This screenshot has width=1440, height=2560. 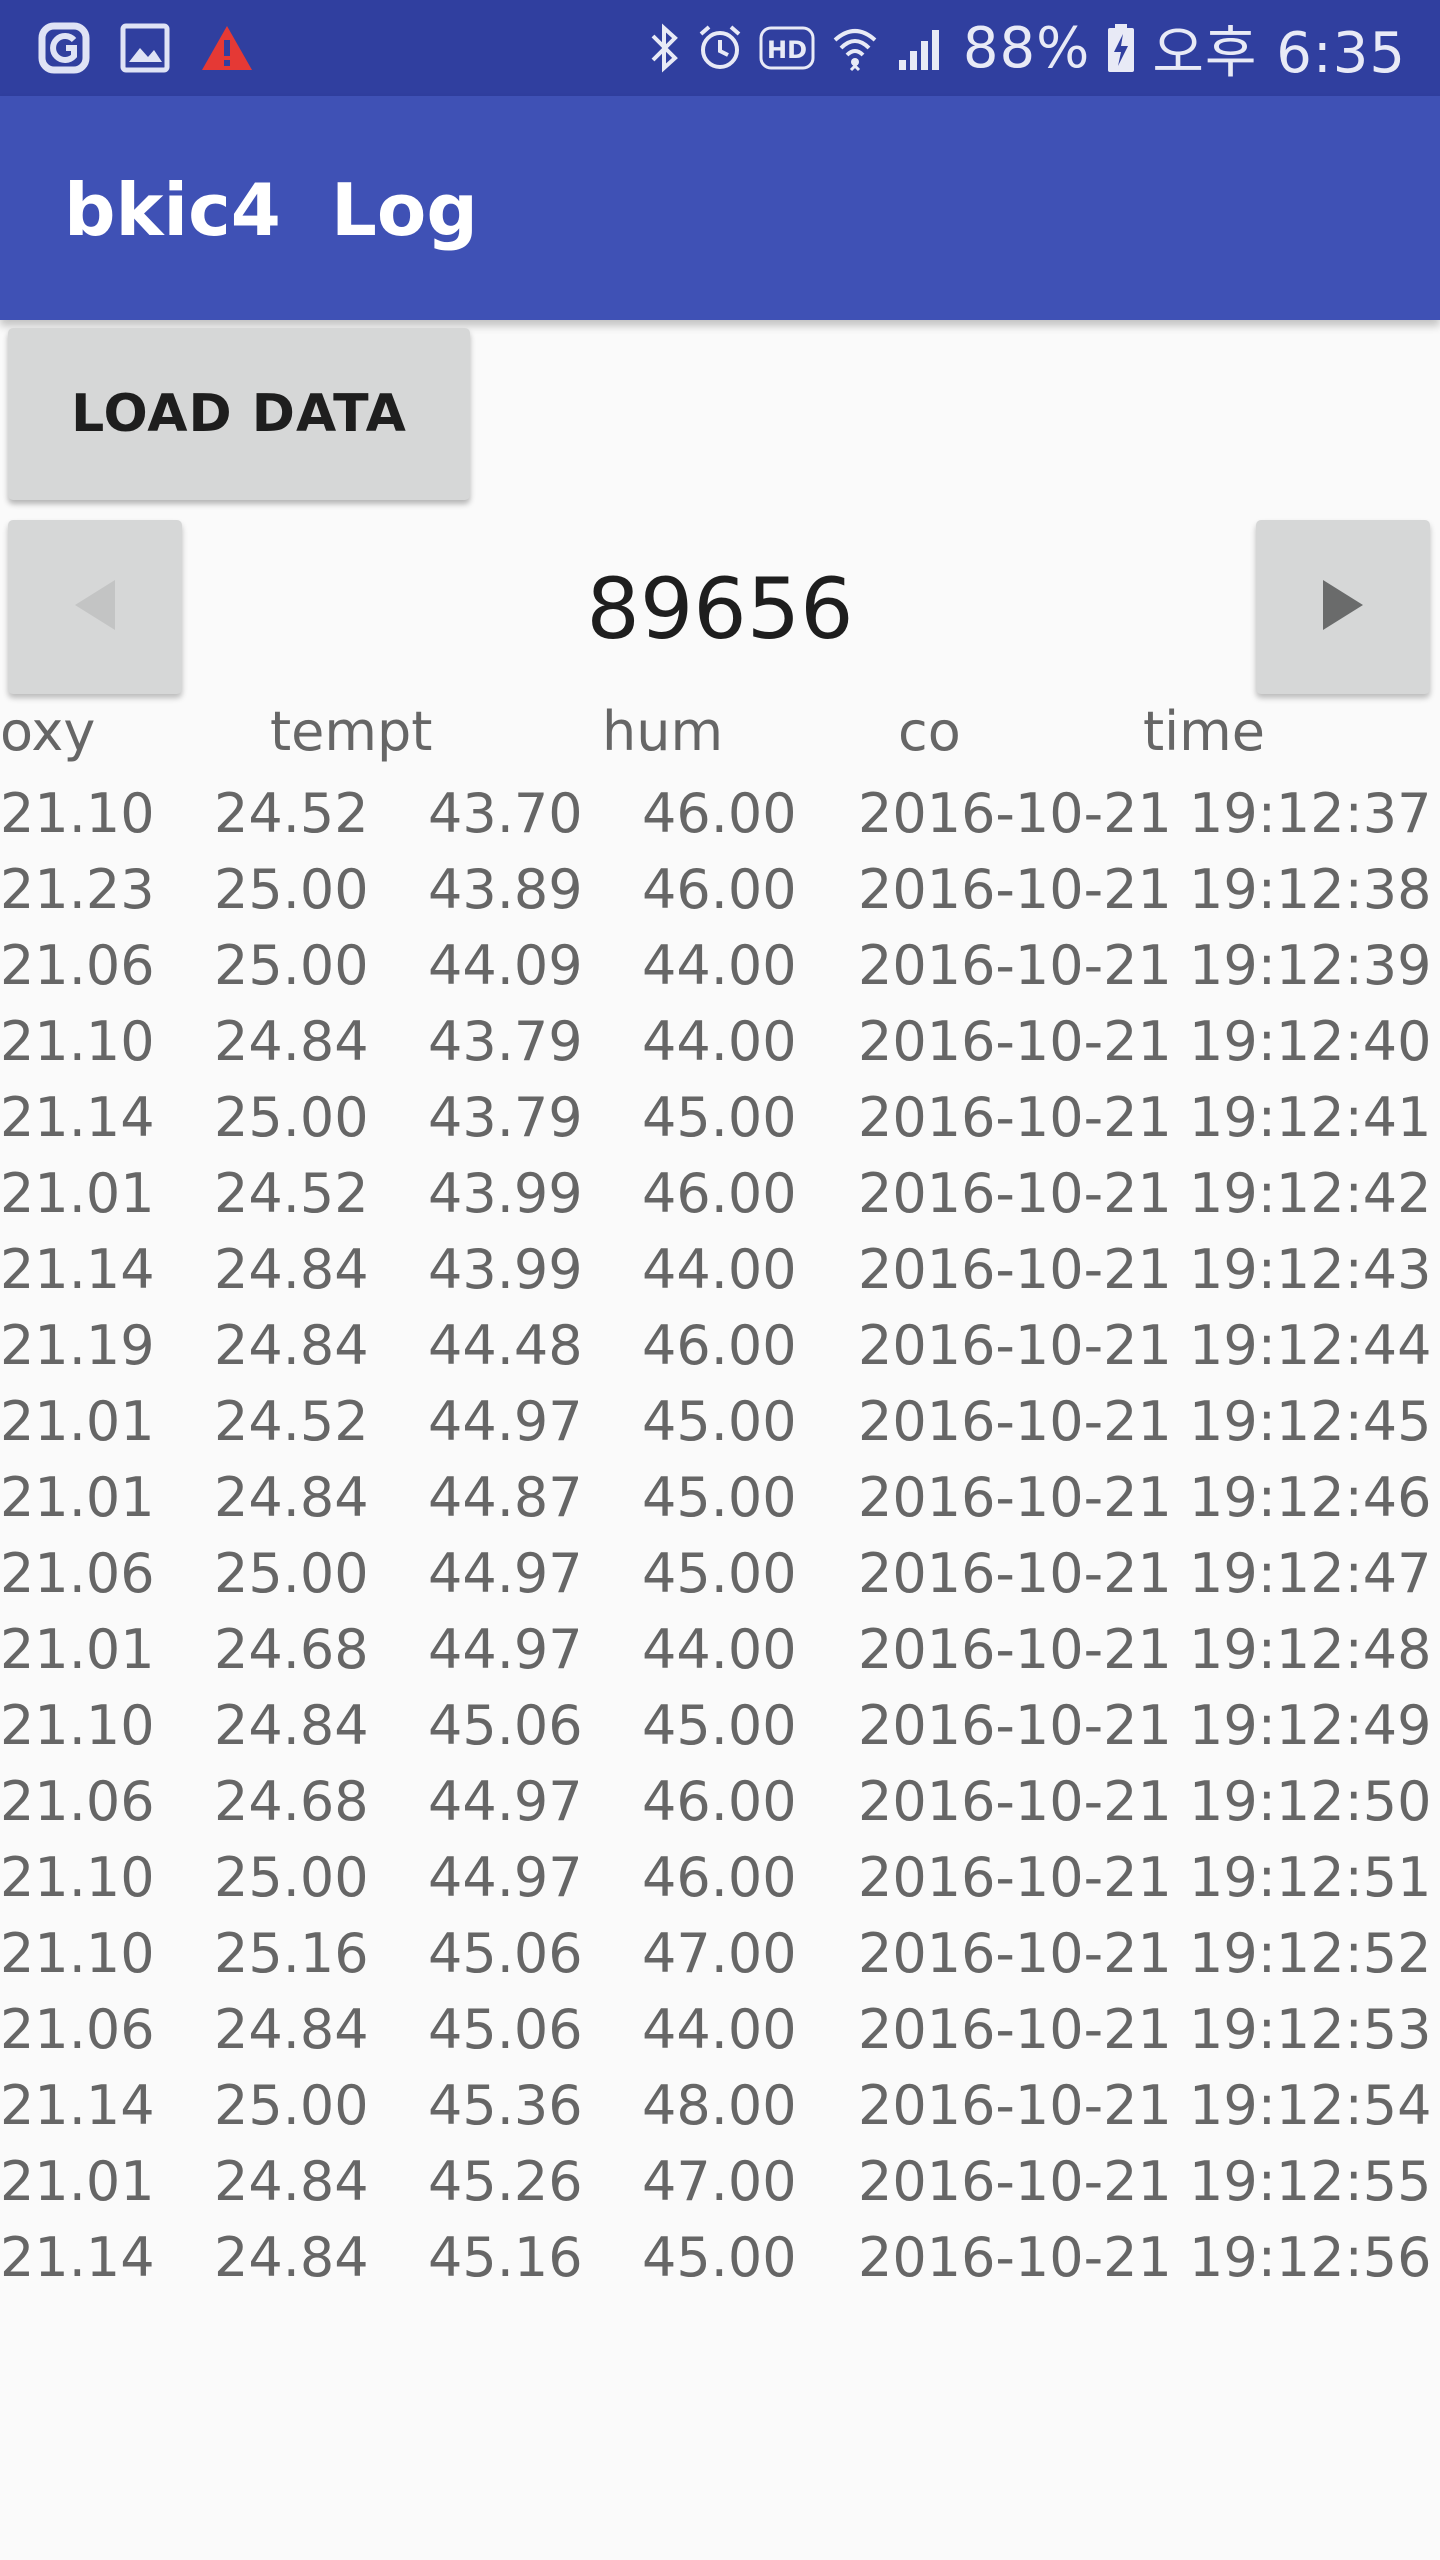 What do you see at coordinates (1026, 48) in the screenshot?
I see `battery-percentage: 88%` at bounding box center [1026, 48].